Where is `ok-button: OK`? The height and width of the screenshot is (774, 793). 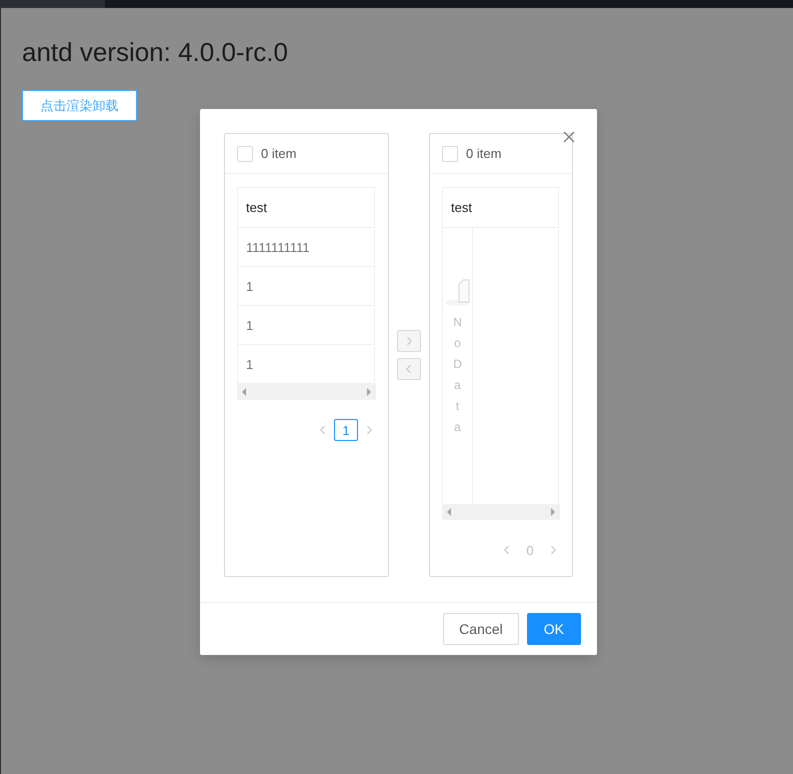
ok-button: OK is located at coordinates (553, 629).